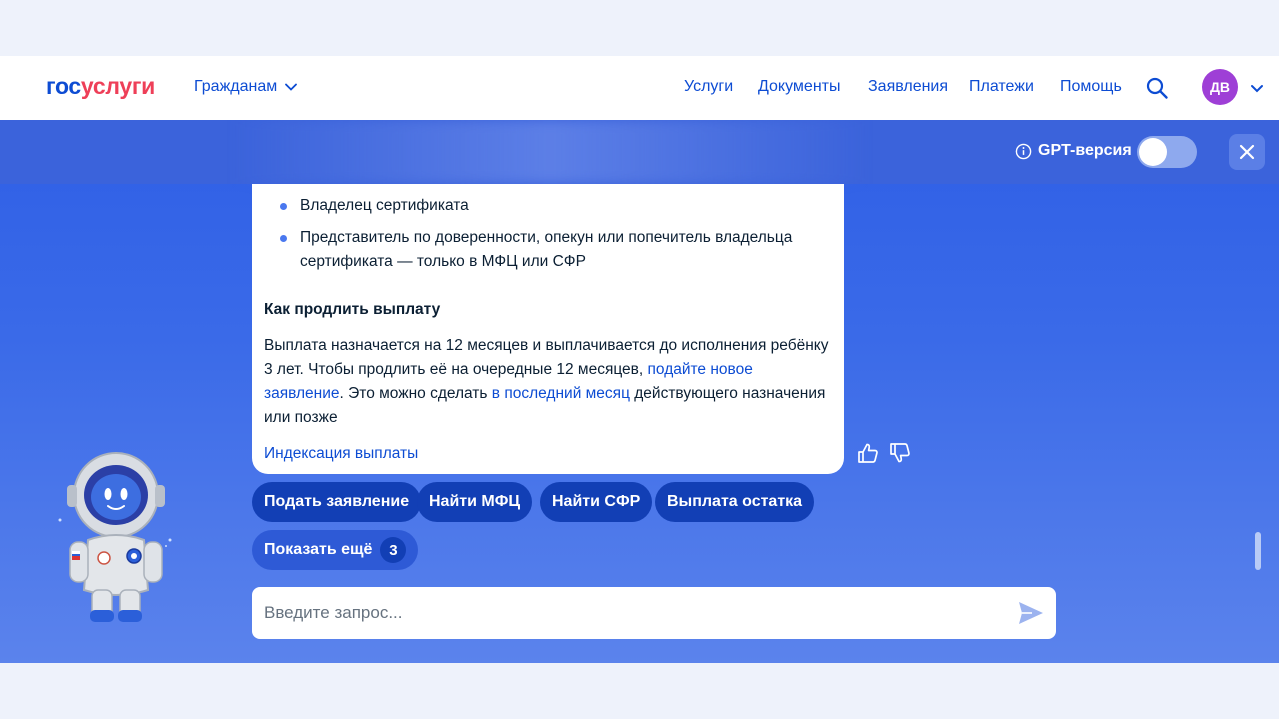 The height and width of the screenshot is (719, 1279). I want to click on info-icon, so click(1023, 151).